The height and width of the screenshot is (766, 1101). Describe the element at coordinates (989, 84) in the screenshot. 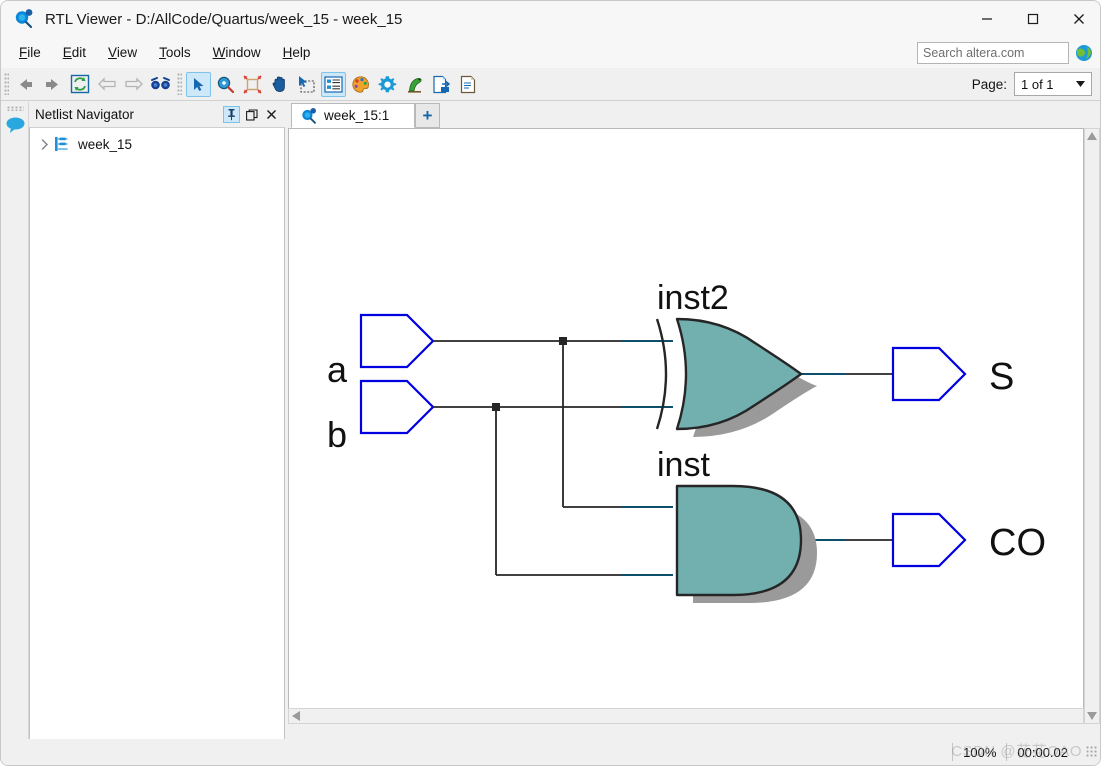

I see `page-label: Page:` at that location.